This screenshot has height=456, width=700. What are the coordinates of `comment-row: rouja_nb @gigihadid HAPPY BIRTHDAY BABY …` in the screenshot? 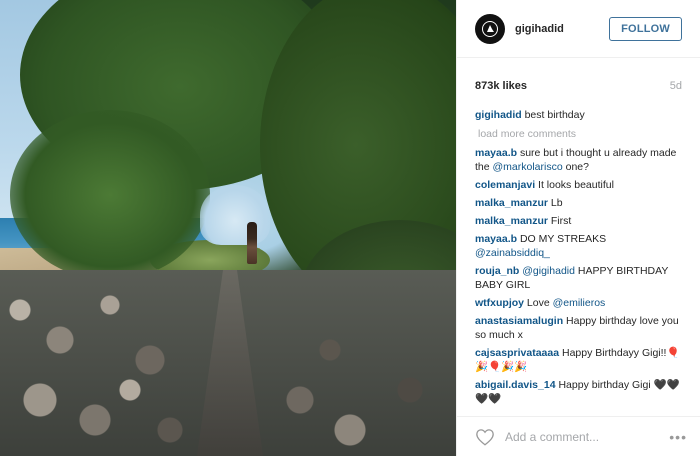 It's located at (578, 278).